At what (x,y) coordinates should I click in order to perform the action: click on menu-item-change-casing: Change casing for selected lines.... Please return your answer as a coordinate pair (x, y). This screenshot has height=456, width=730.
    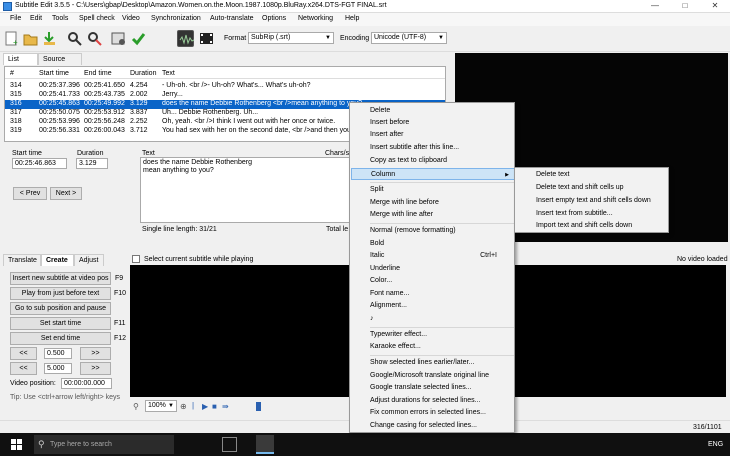
    Looking at the image, I should click on (433, 426).